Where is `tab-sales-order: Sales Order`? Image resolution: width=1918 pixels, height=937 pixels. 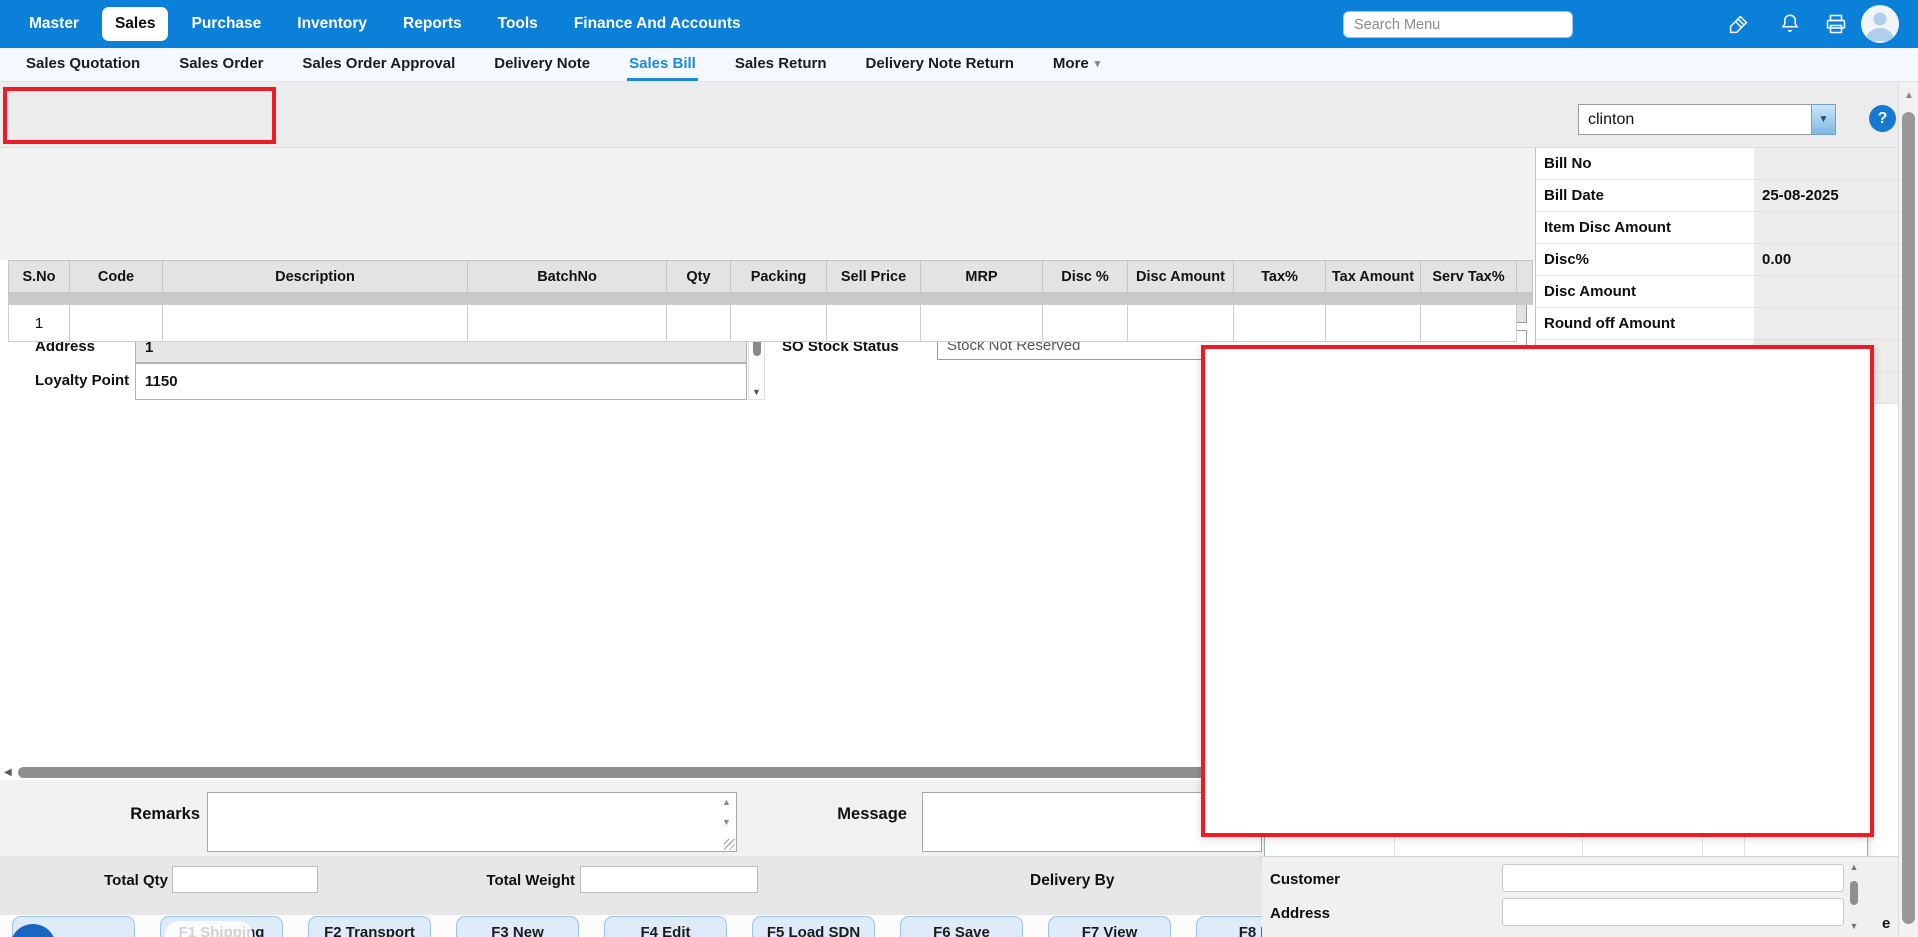 tab-sales-order: Sales Order is located at coordinates (221, 64).